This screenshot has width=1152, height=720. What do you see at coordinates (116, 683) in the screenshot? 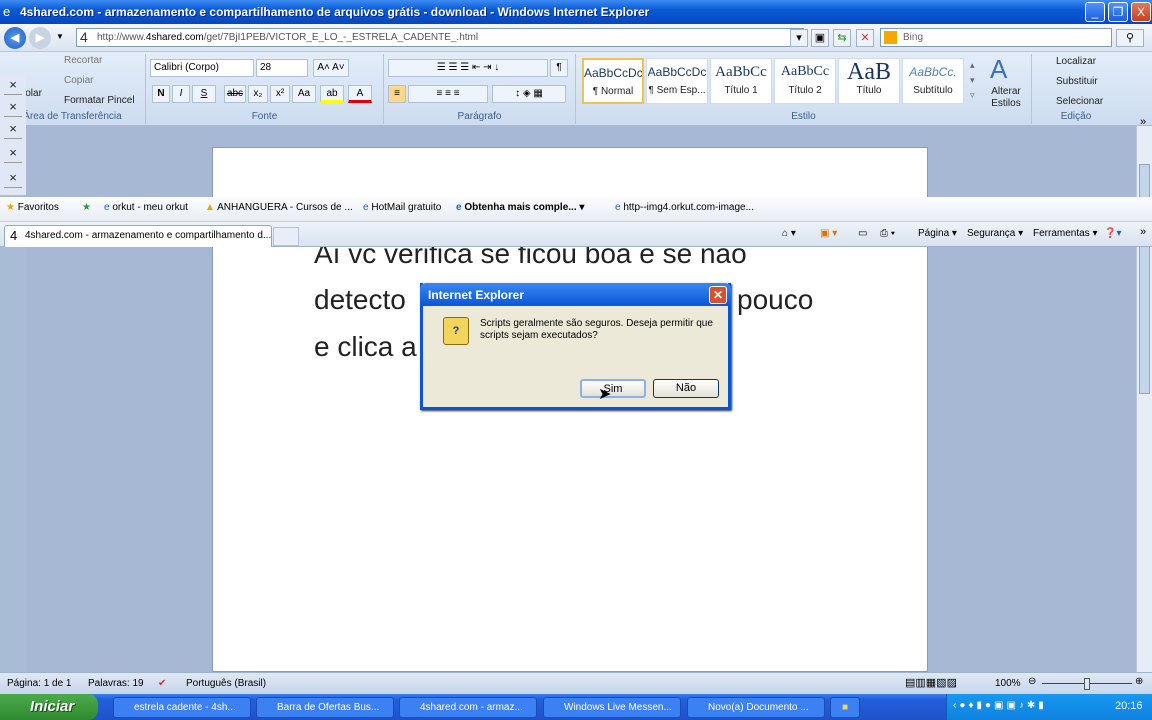
I see `word-count: Palavras: 19` at bounding box center [116, 683].